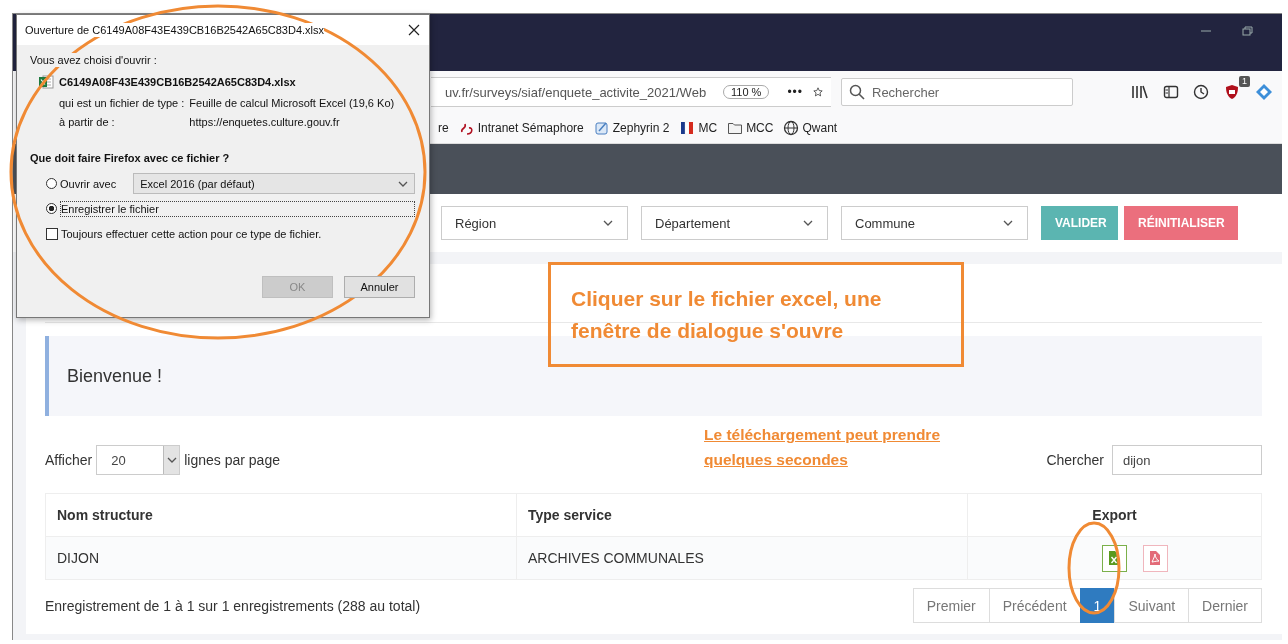 This screenshot has height=644, width=1288. Describe the element at coordinates (292, 103) in the screenshot. I see `detail-value: Feuille de calcul Microsoft Excel (19,6 Ko)` at that location.